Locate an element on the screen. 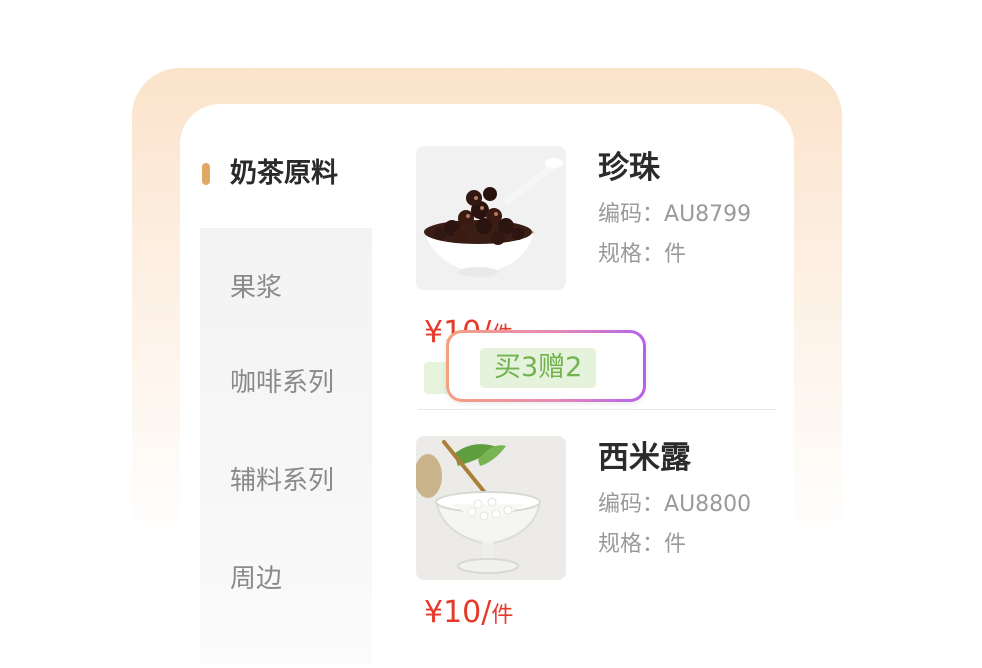  product-price: ¥10/件 is located at coordinates (469, 612).